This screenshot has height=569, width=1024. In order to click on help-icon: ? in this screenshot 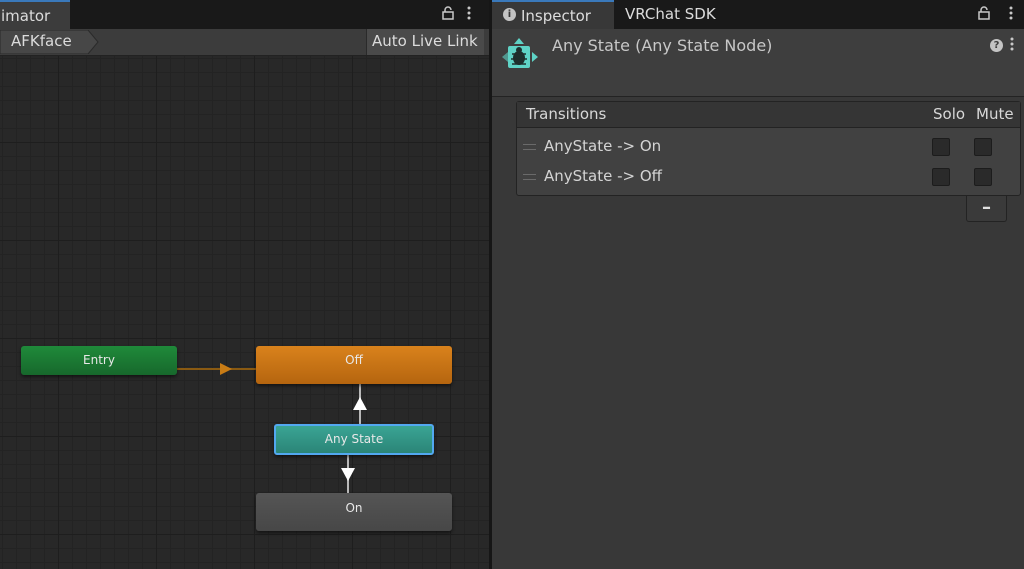, I will do `click(996, 45)`.